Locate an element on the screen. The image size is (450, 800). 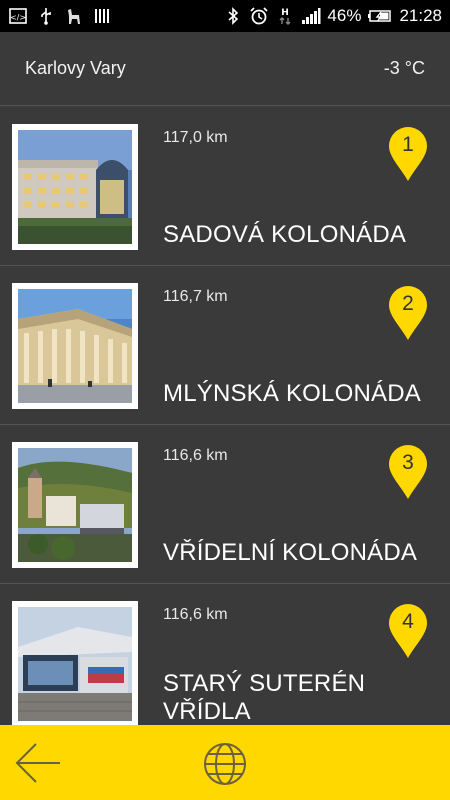
bottom-bar is located at coordinates (225, 762).